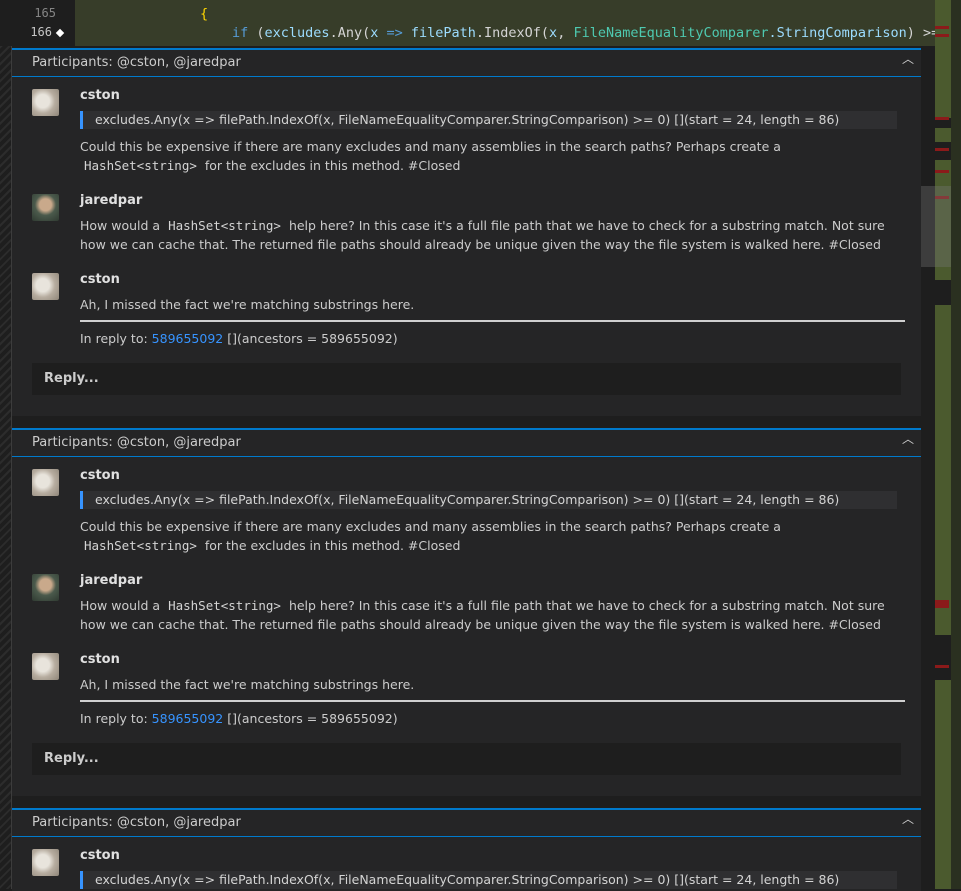 This screenshot has height=891, width=961. I want to click on peek-left-border, so click(6, 467).